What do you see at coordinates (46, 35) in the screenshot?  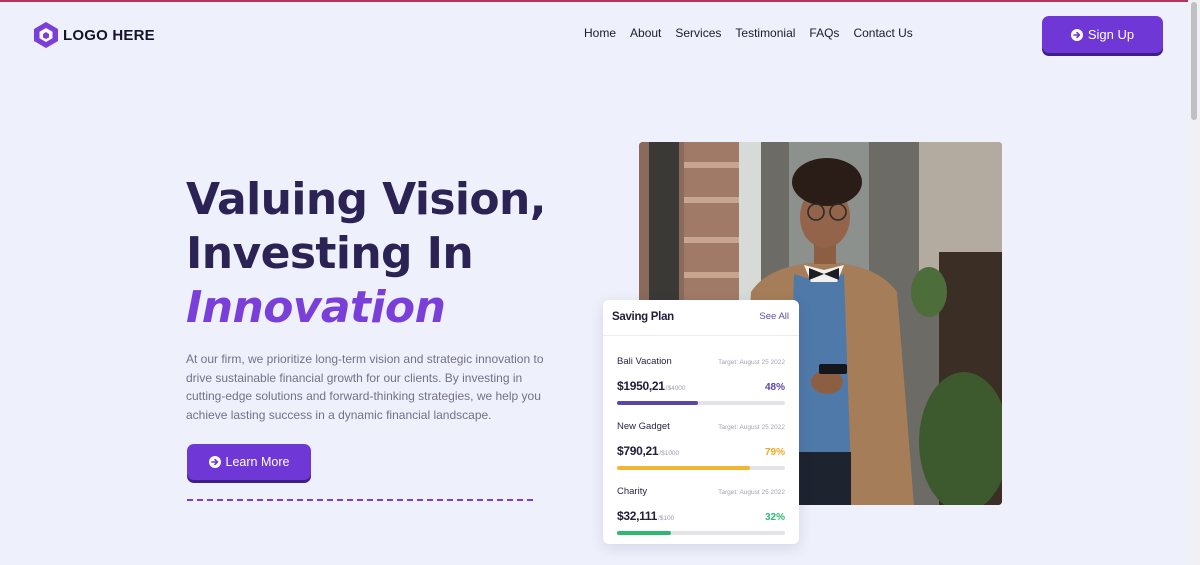 I see `logo-hexagon-icon` at bounding box center [46, 35].